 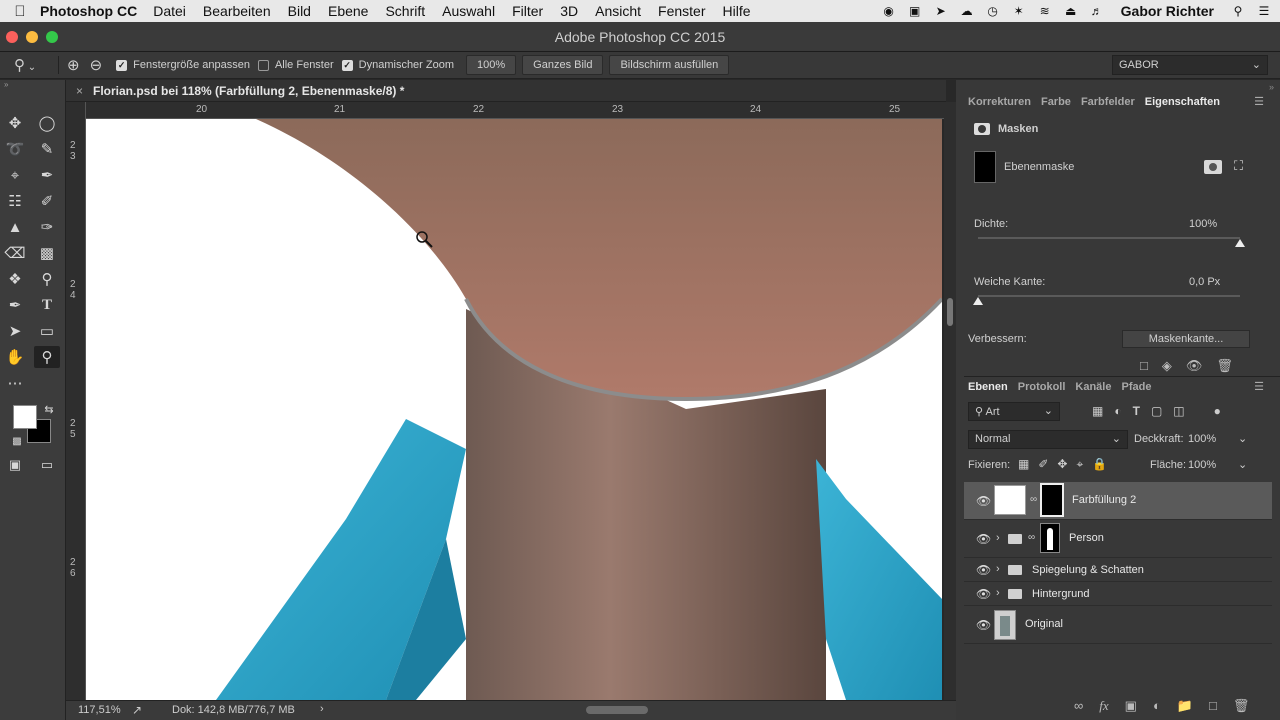 I want to click on layer-name: Hintergrund, so click(x=1060, y=594).